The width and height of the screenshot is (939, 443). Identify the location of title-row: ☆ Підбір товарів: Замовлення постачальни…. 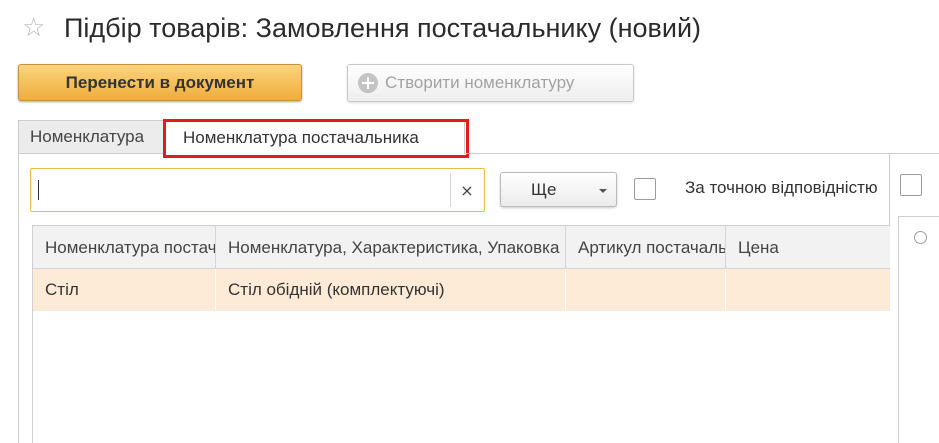
(361, 28).